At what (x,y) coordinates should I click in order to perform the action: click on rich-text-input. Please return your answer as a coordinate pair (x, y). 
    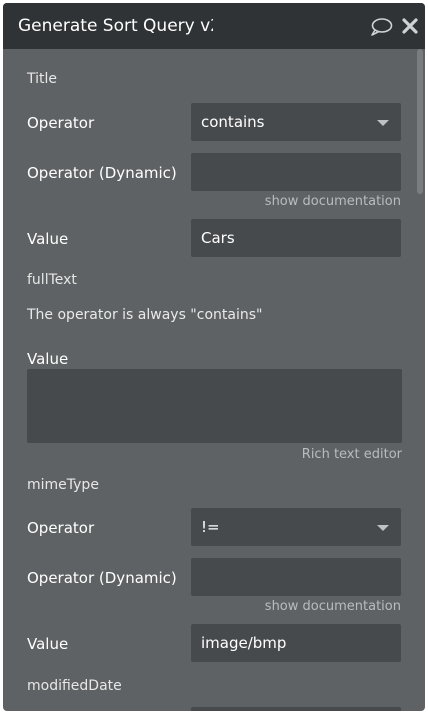
    Looking at the image, I should click on (214, 406).